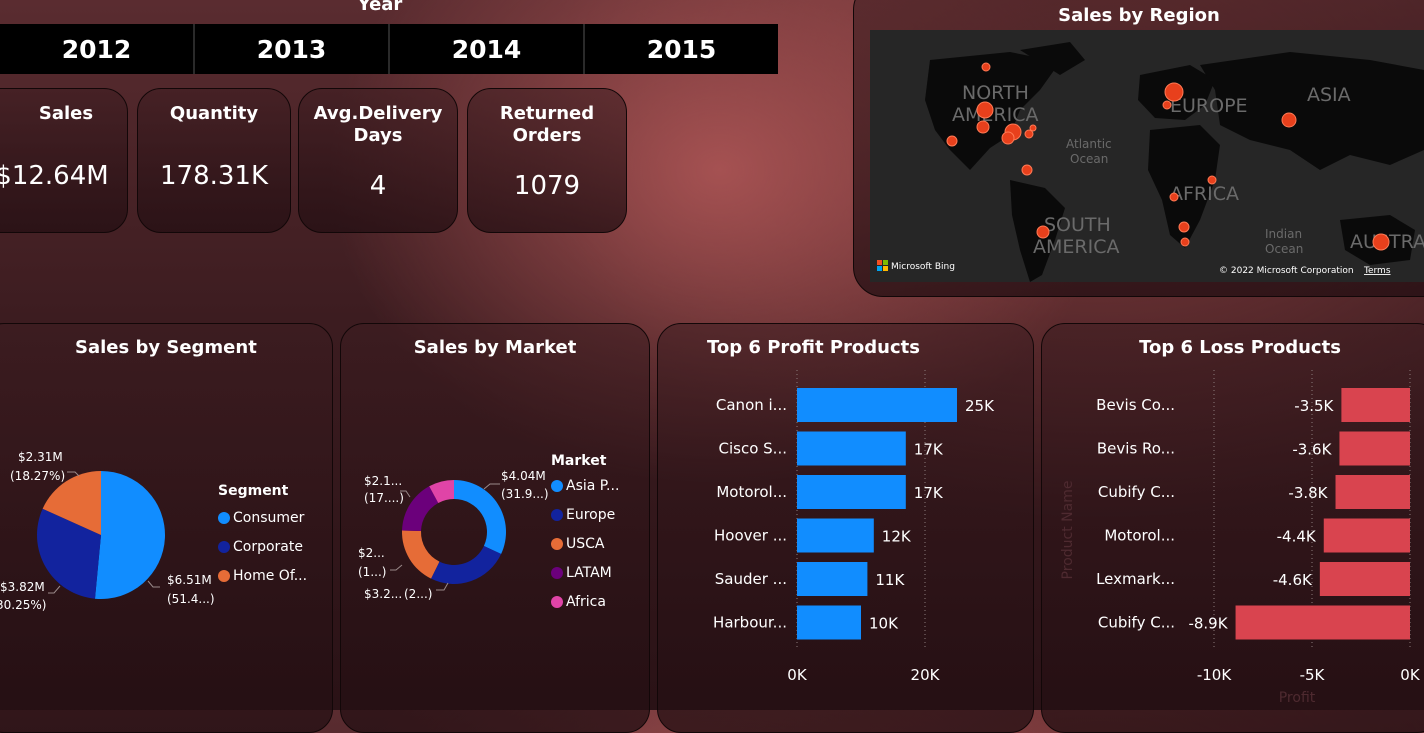 The image size is (1424, 733). Describe the element at coordinates (1297, 698) in the screenshot. I see `loss-x-axis-title: Profit` at that location.